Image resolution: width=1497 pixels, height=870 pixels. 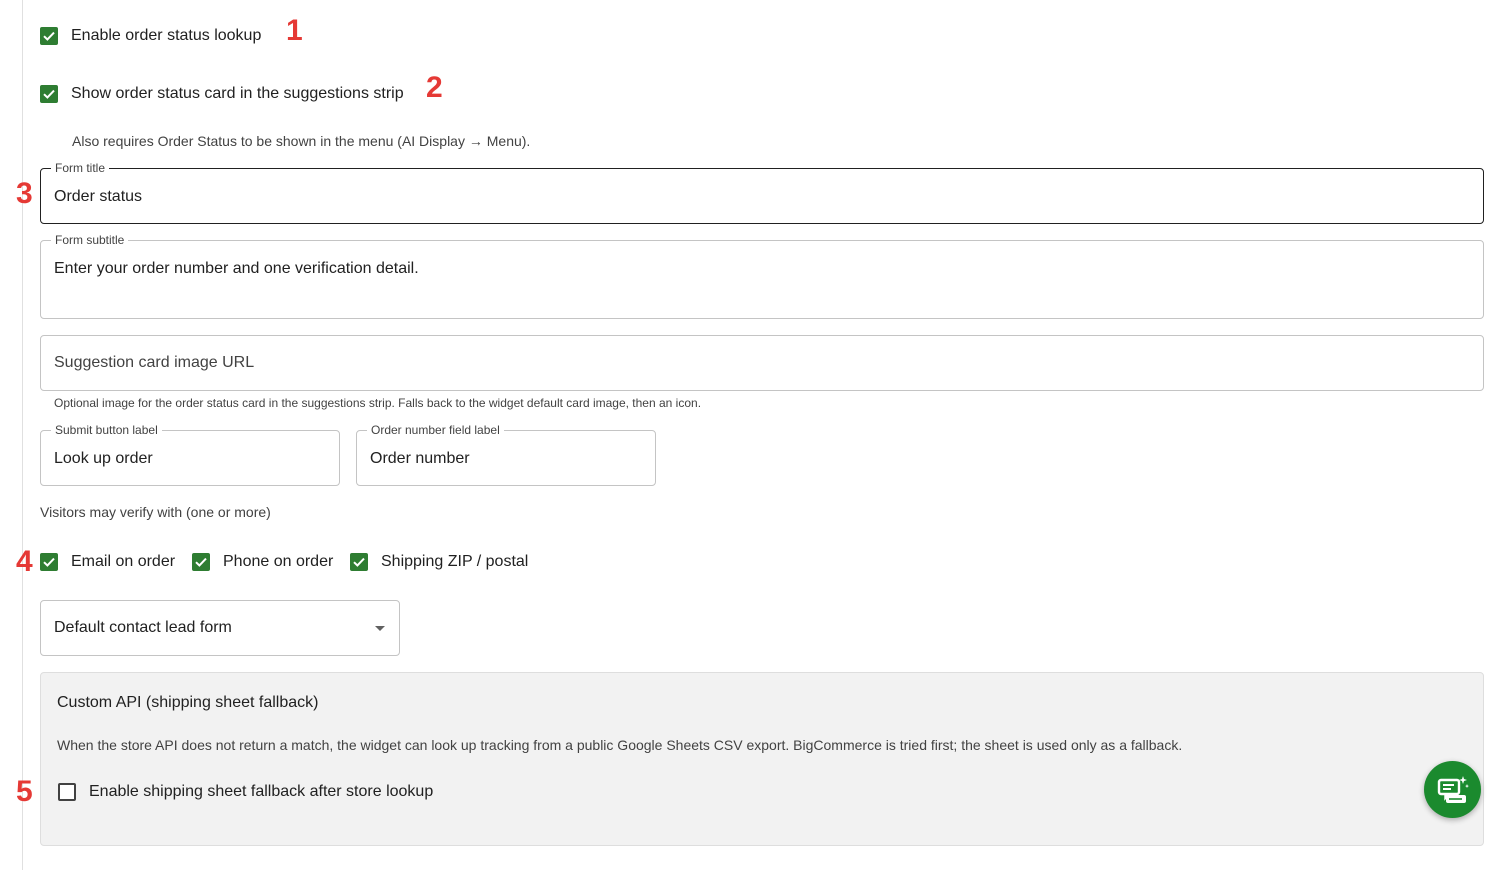 I want to click on verify-phone-checkbox-row: Phone on order, so click(x=262, y=562).